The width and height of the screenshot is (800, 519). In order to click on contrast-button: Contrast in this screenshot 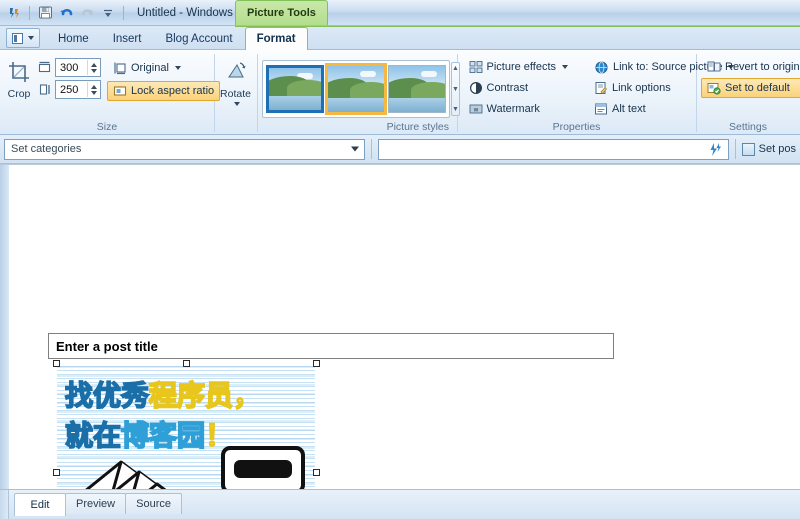, I will do `click(519, 88)`.